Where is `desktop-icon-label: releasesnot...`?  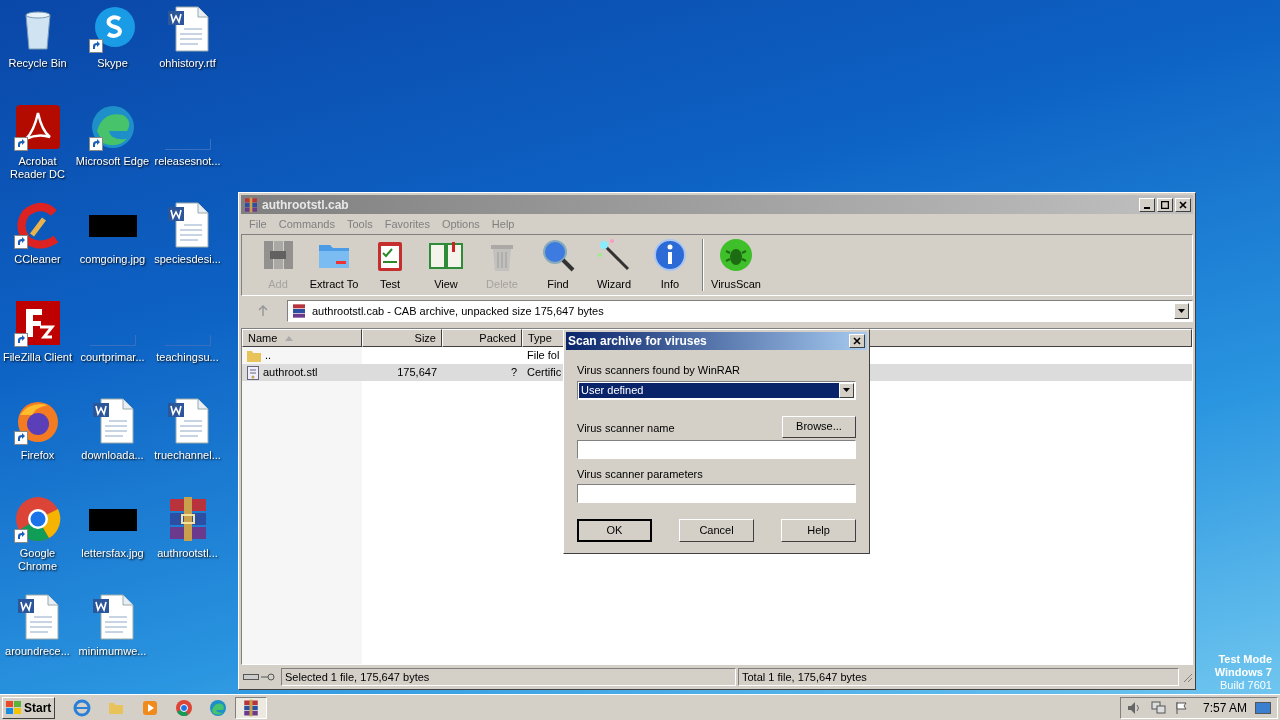
desktop-icon-label: releasesnot... is located at coordinates (187, 161).